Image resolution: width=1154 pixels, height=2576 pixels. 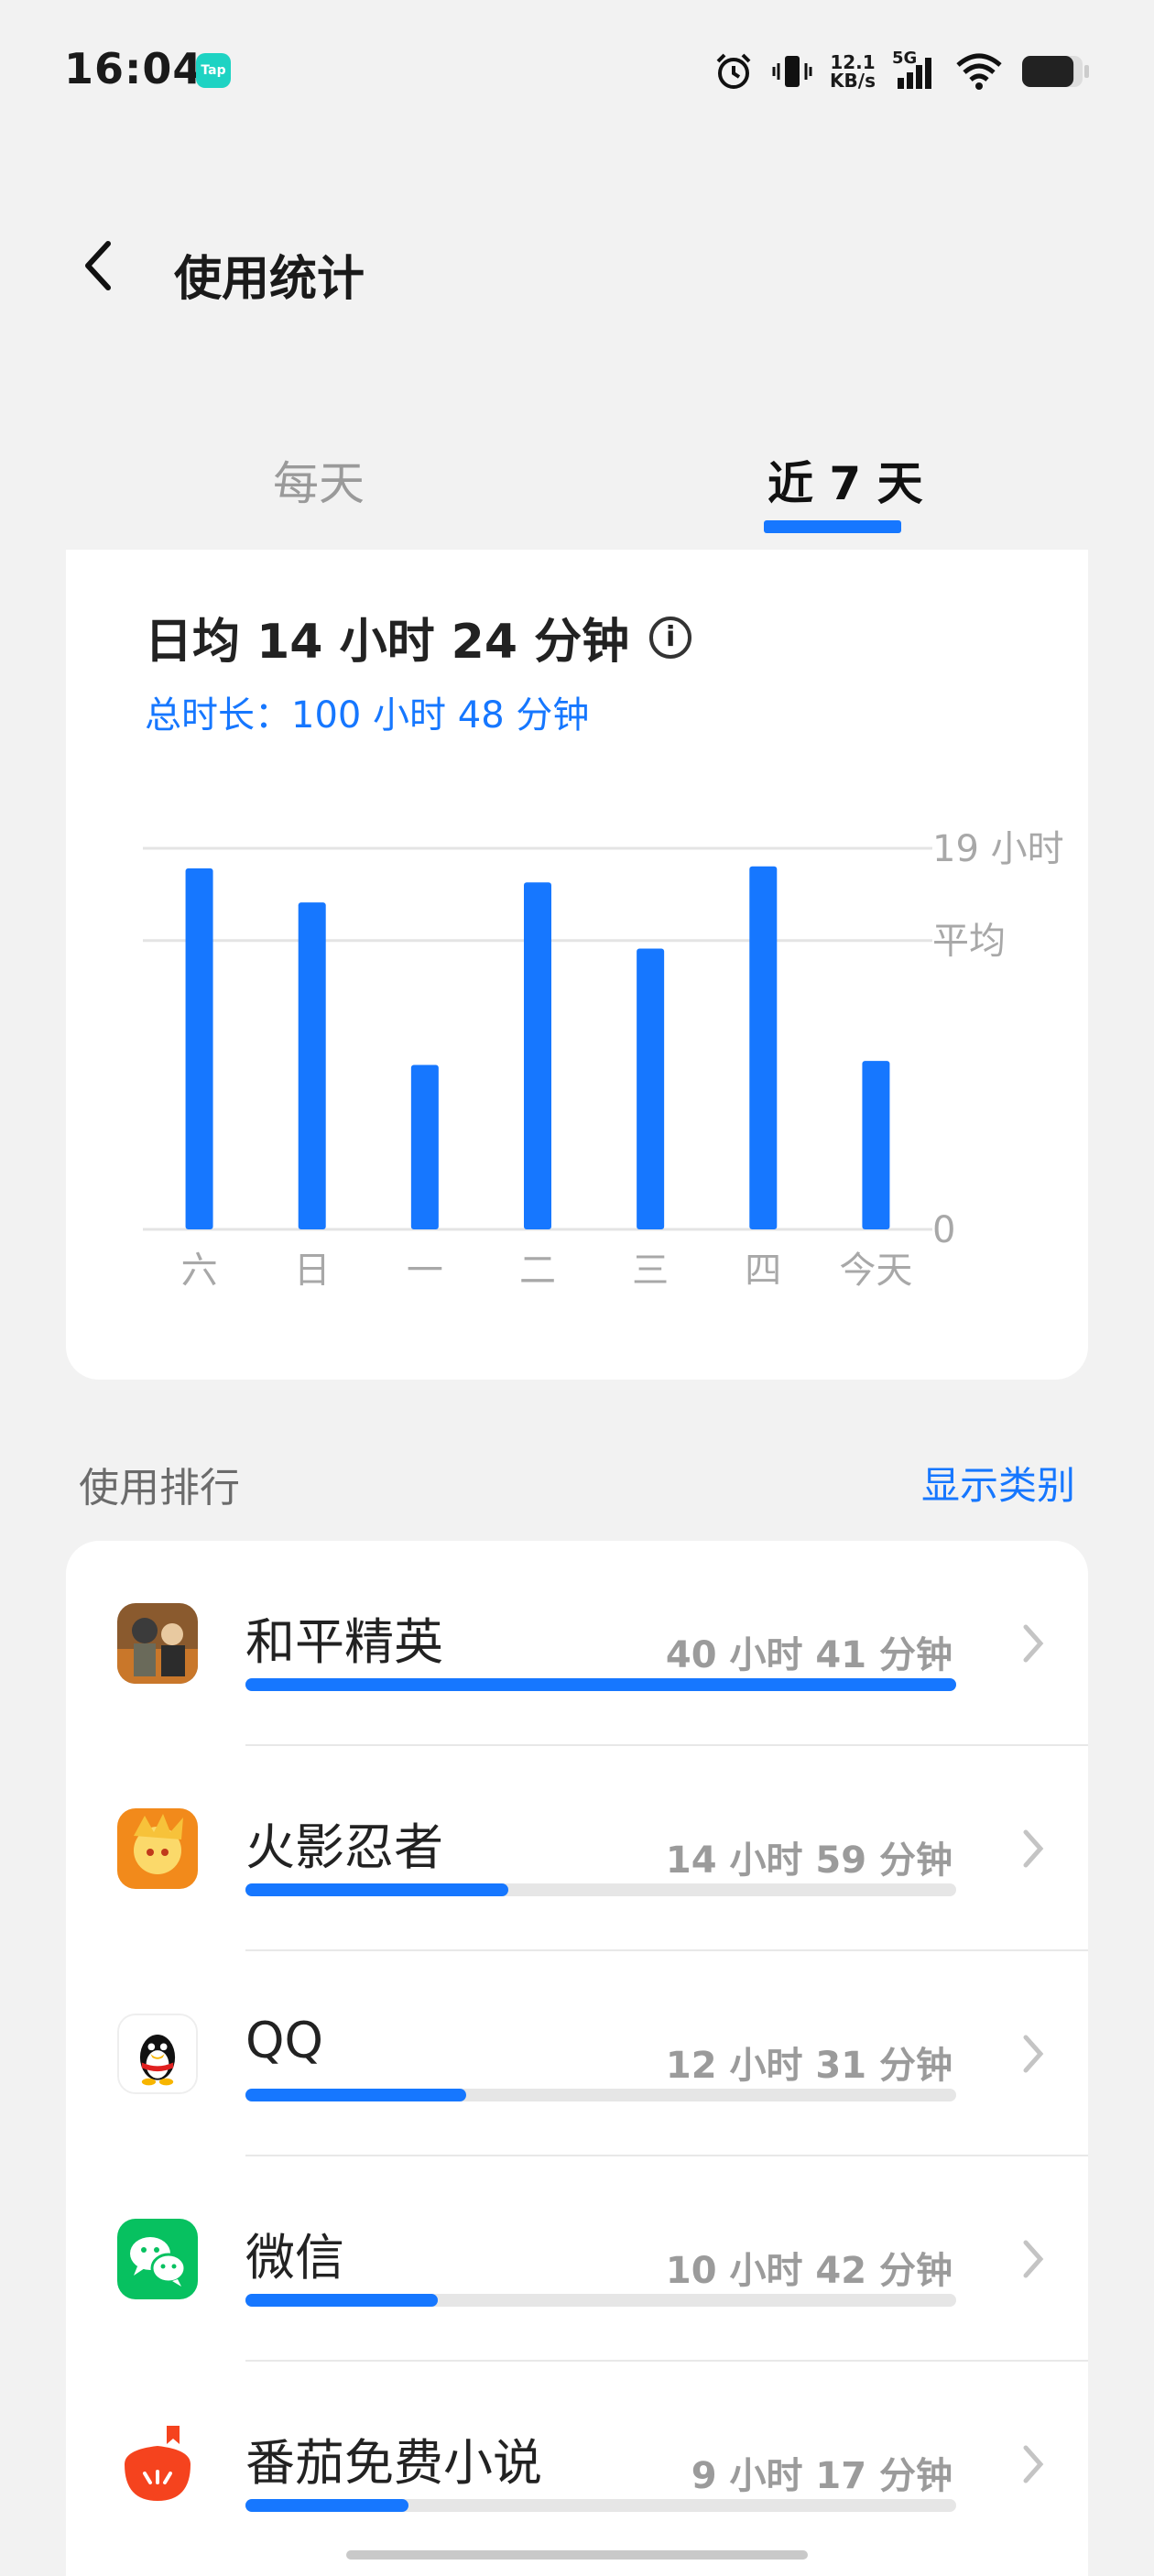 What do you see at coordinates (809, 2066) in the screenshot?
I see `app-usage-time: 12 小时 31 分钟` at bounding box center [809, 2066].